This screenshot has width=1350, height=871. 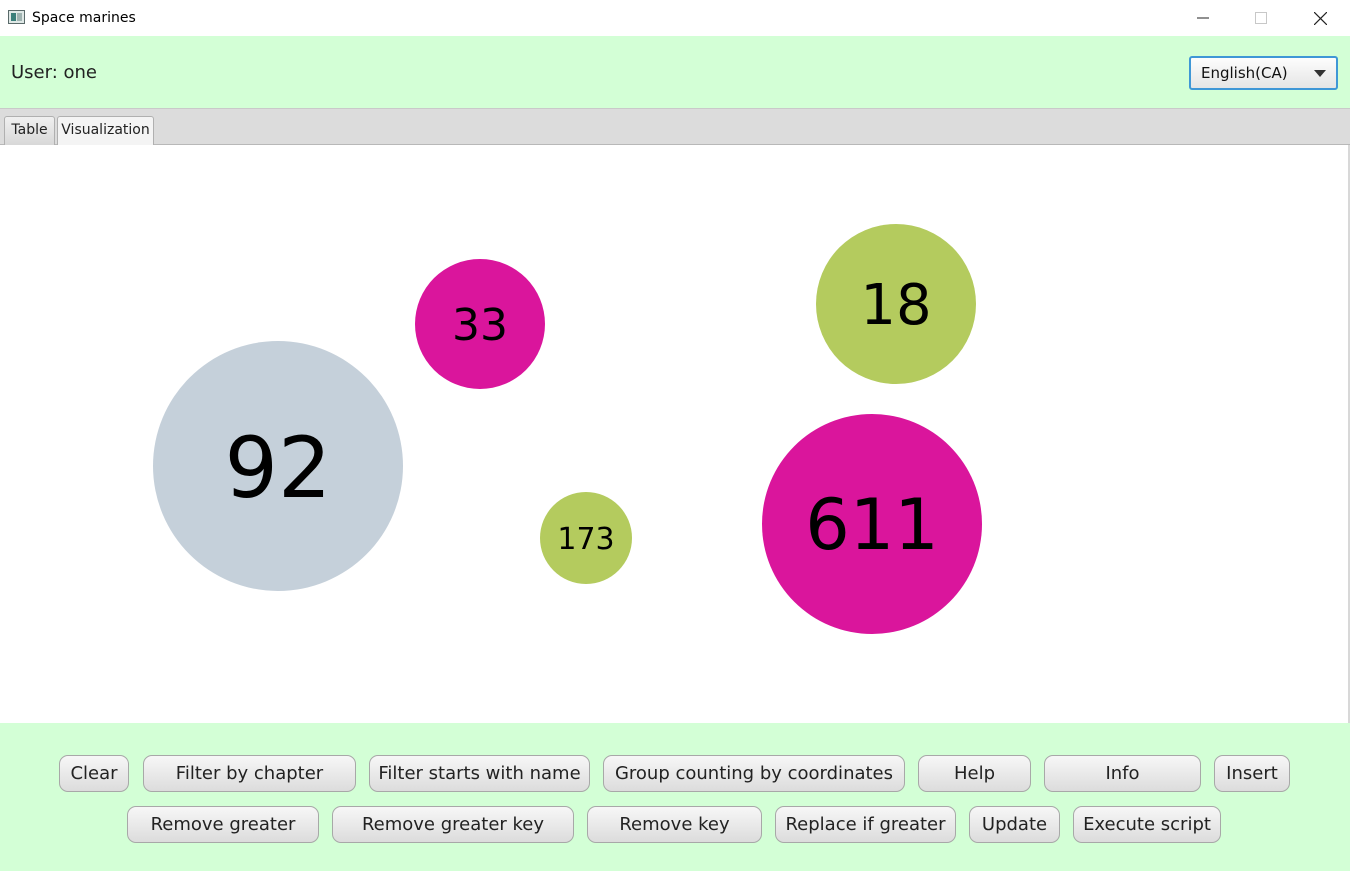 I want to click on close-icon, so click(x=1320, y=18).